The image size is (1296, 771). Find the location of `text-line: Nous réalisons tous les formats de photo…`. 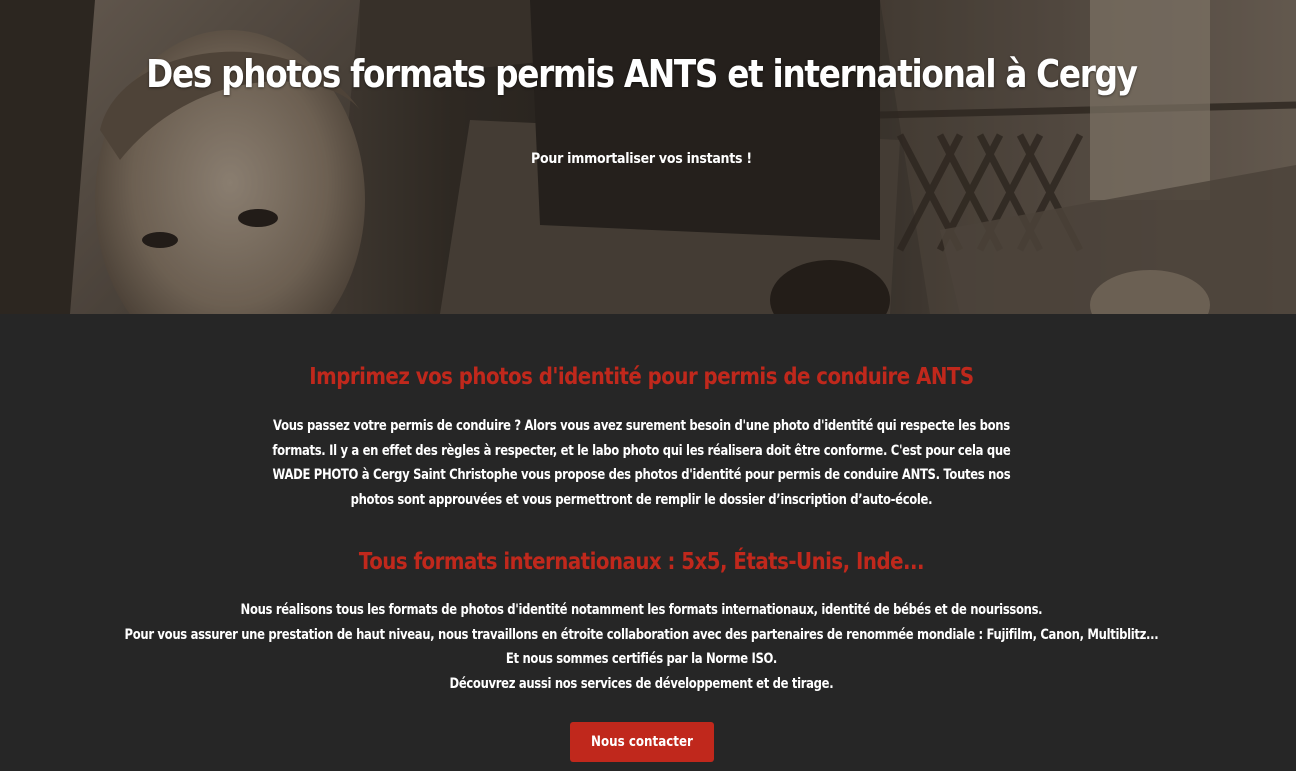

text-line: Nous réalisons tous les formats de photo… is located at coordinates (641, 610).